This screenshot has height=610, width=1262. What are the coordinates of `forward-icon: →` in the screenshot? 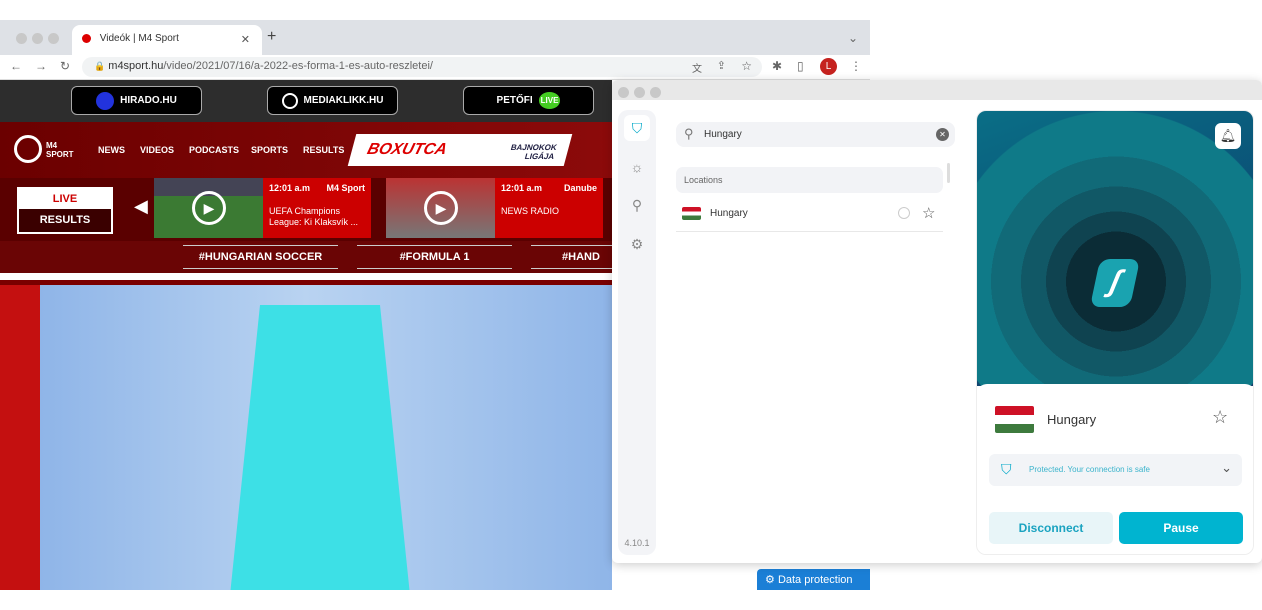 It's located at (41, 66).